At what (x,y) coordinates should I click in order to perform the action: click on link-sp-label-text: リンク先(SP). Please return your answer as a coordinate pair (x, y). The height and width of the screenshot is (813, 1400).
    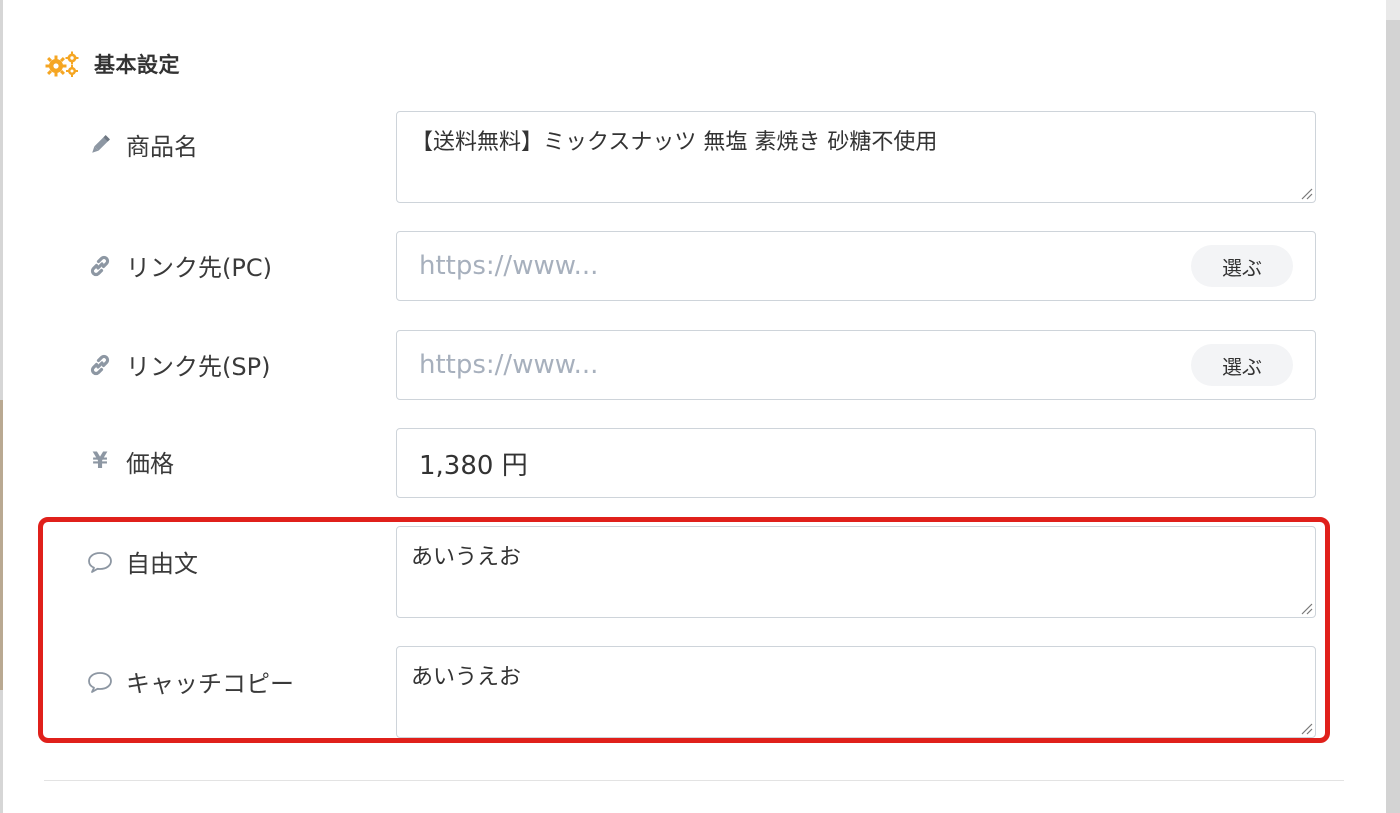
    Looking at the image, I should click on (198, 367).